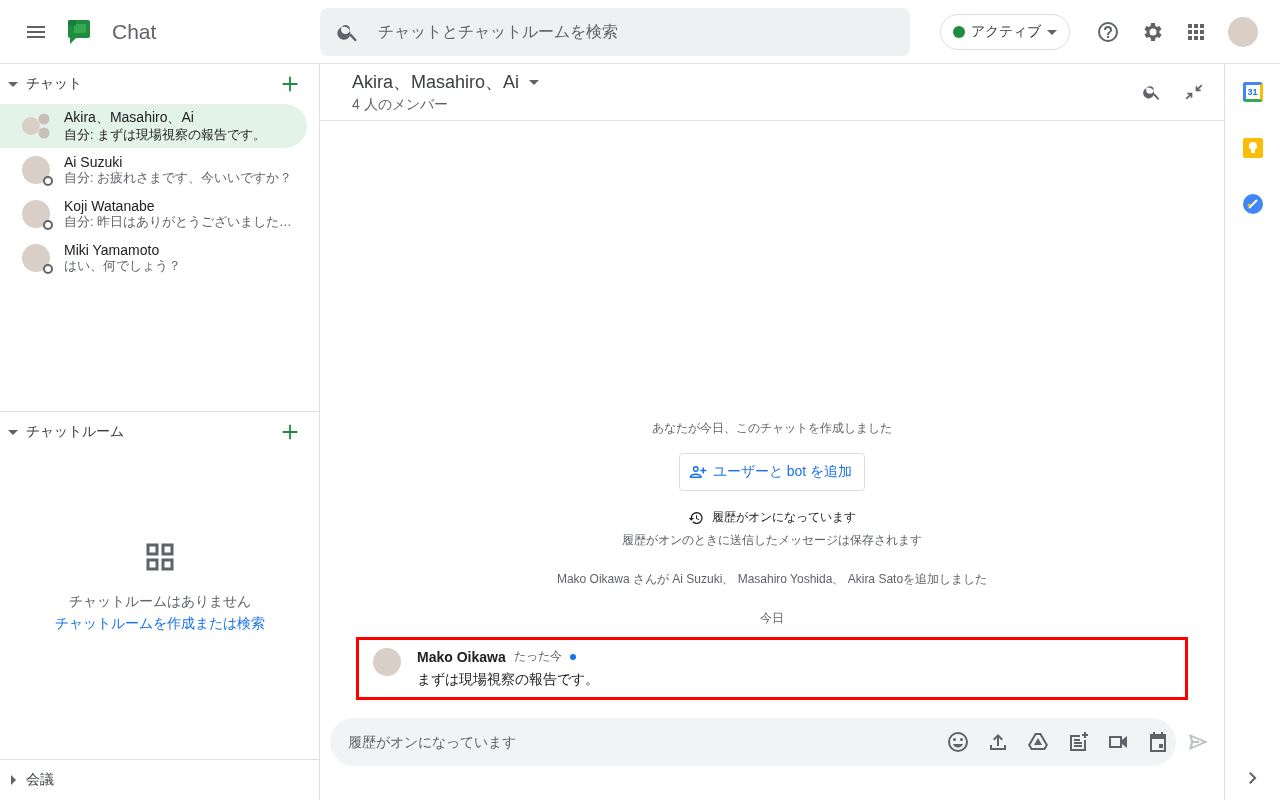 Image resolution: width=1280 pixels, height=800 pixels. Describe the element at coordinates (45, 84) in the screenshot. I see `section-header: チャット` at that location.